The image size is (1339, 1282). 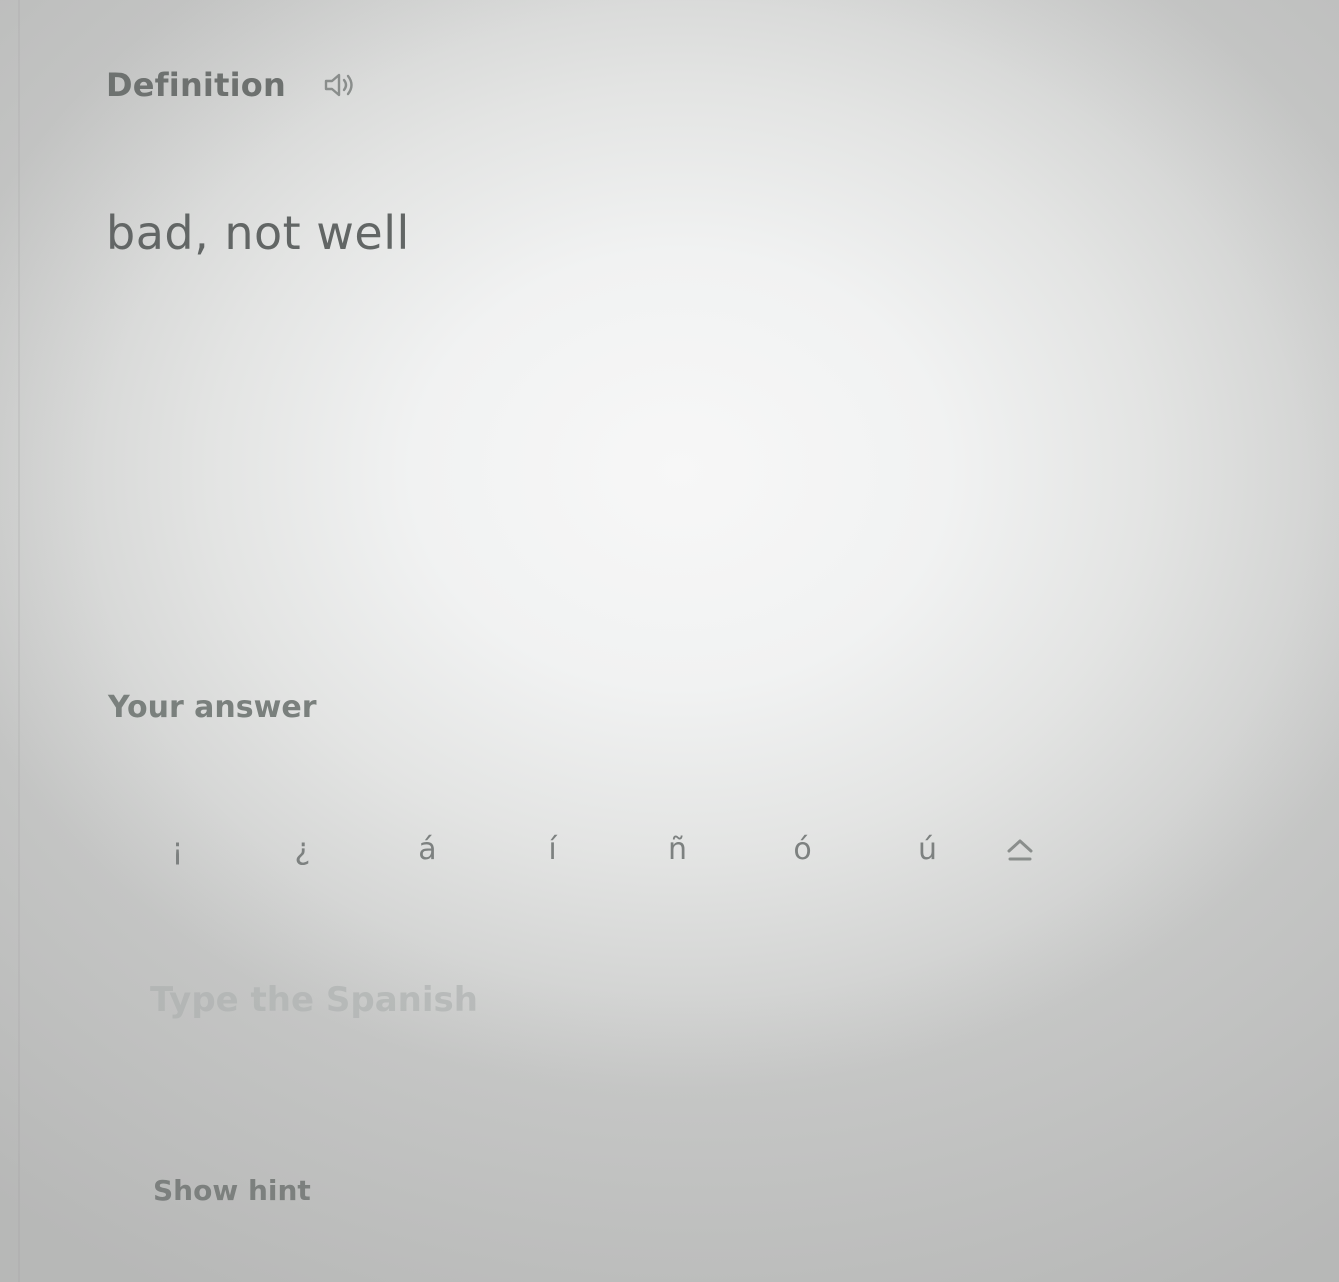 I want to click on accent-key-inverted-question: ¿, so click(x=302, y=849).